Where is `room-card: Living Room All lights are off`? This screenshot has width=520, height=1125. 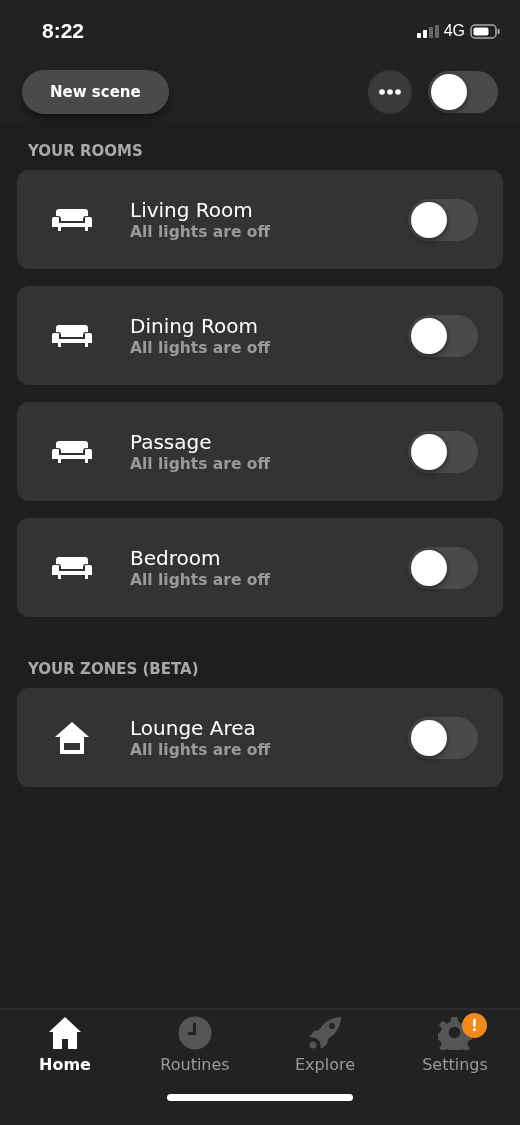 room-card: Living Room All lights are off is located at coordinates (260, 219).